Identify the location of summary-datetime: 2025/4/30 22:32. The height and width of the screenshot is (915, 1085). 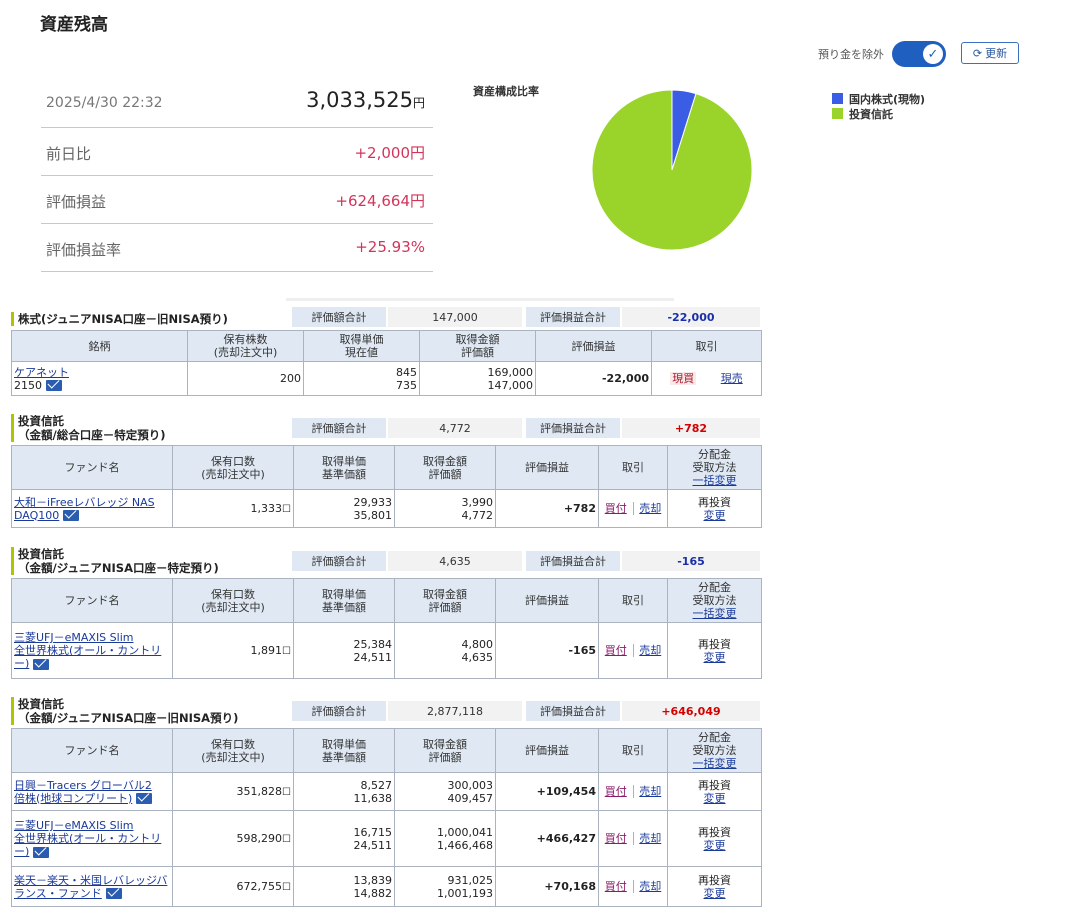
(104, 103).